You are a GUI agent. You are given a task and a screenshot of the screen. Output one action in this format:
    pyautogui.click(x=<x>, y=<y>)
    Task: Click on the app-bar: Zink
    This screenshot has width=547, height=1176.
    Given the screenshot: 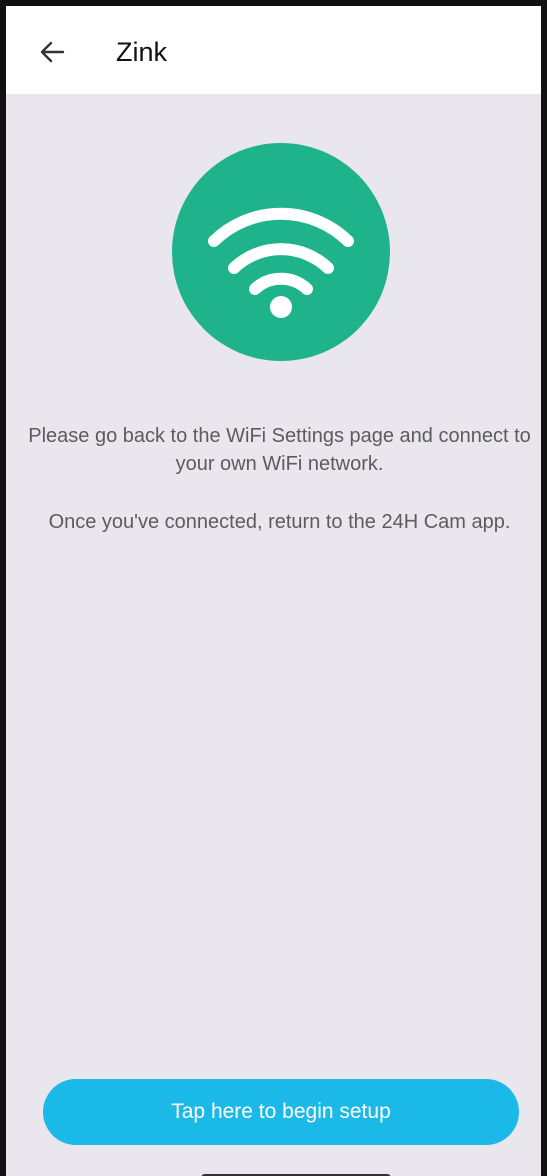 What is the action you would take?
    pyautogui.click(x=273, y=50)
    